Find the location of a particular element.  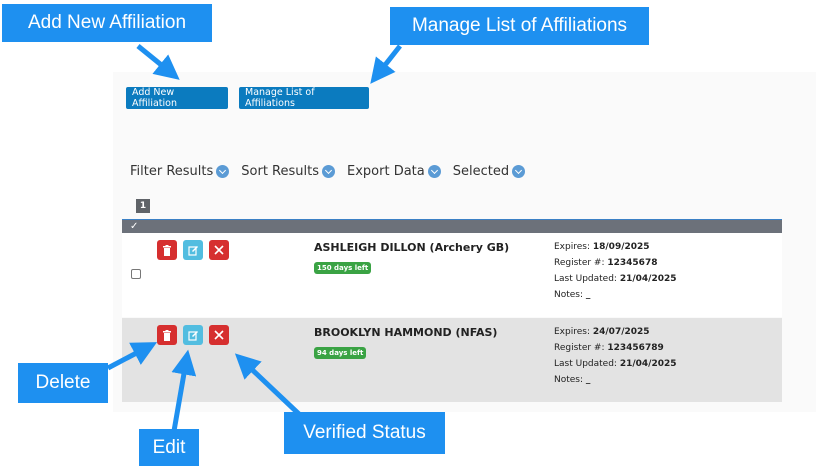

callout-verified: Verified Status is located at coordinates (364, 433).